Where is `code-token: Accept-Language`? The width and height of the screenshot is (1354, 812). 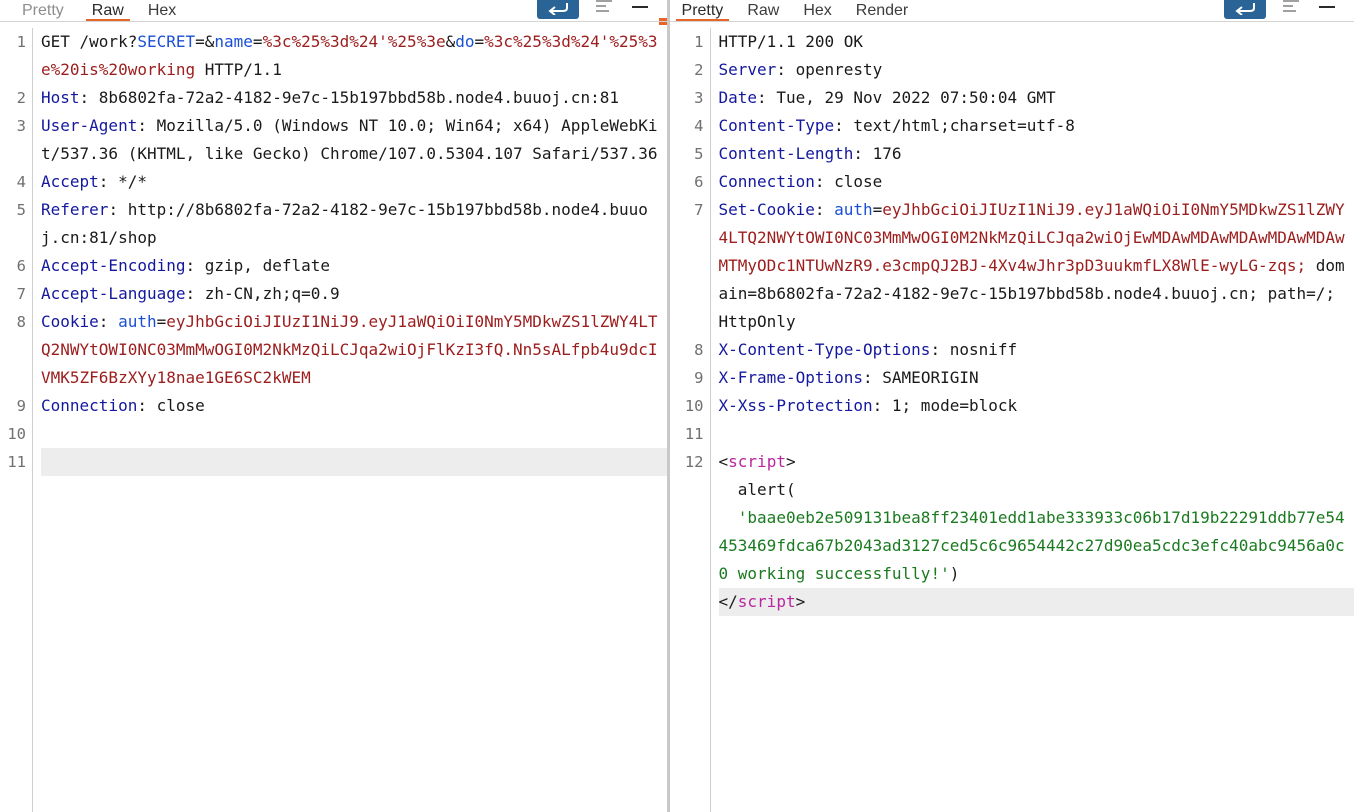
code-token: Accept-Language is located at coordinates (113, 293).